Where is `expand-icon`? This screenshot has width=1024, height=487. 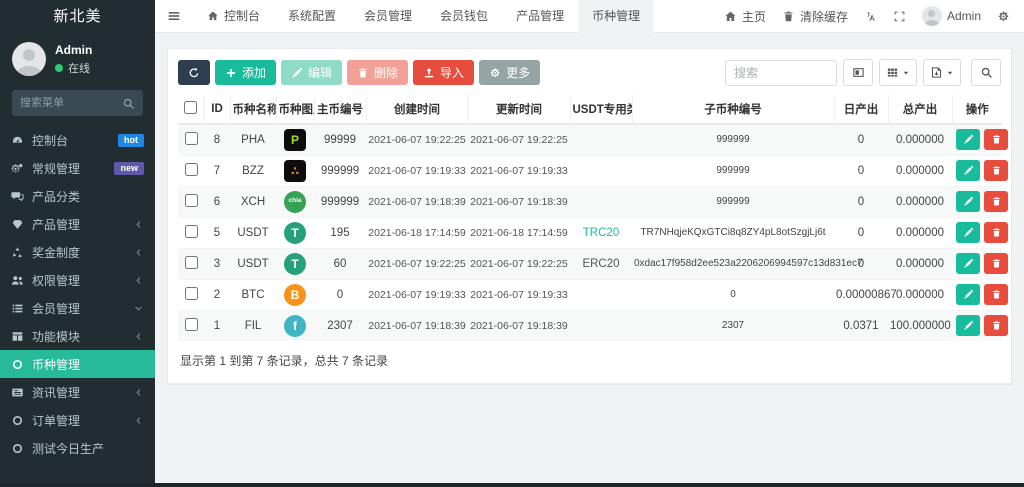
expand-icon is located at coordinates (899, 16).